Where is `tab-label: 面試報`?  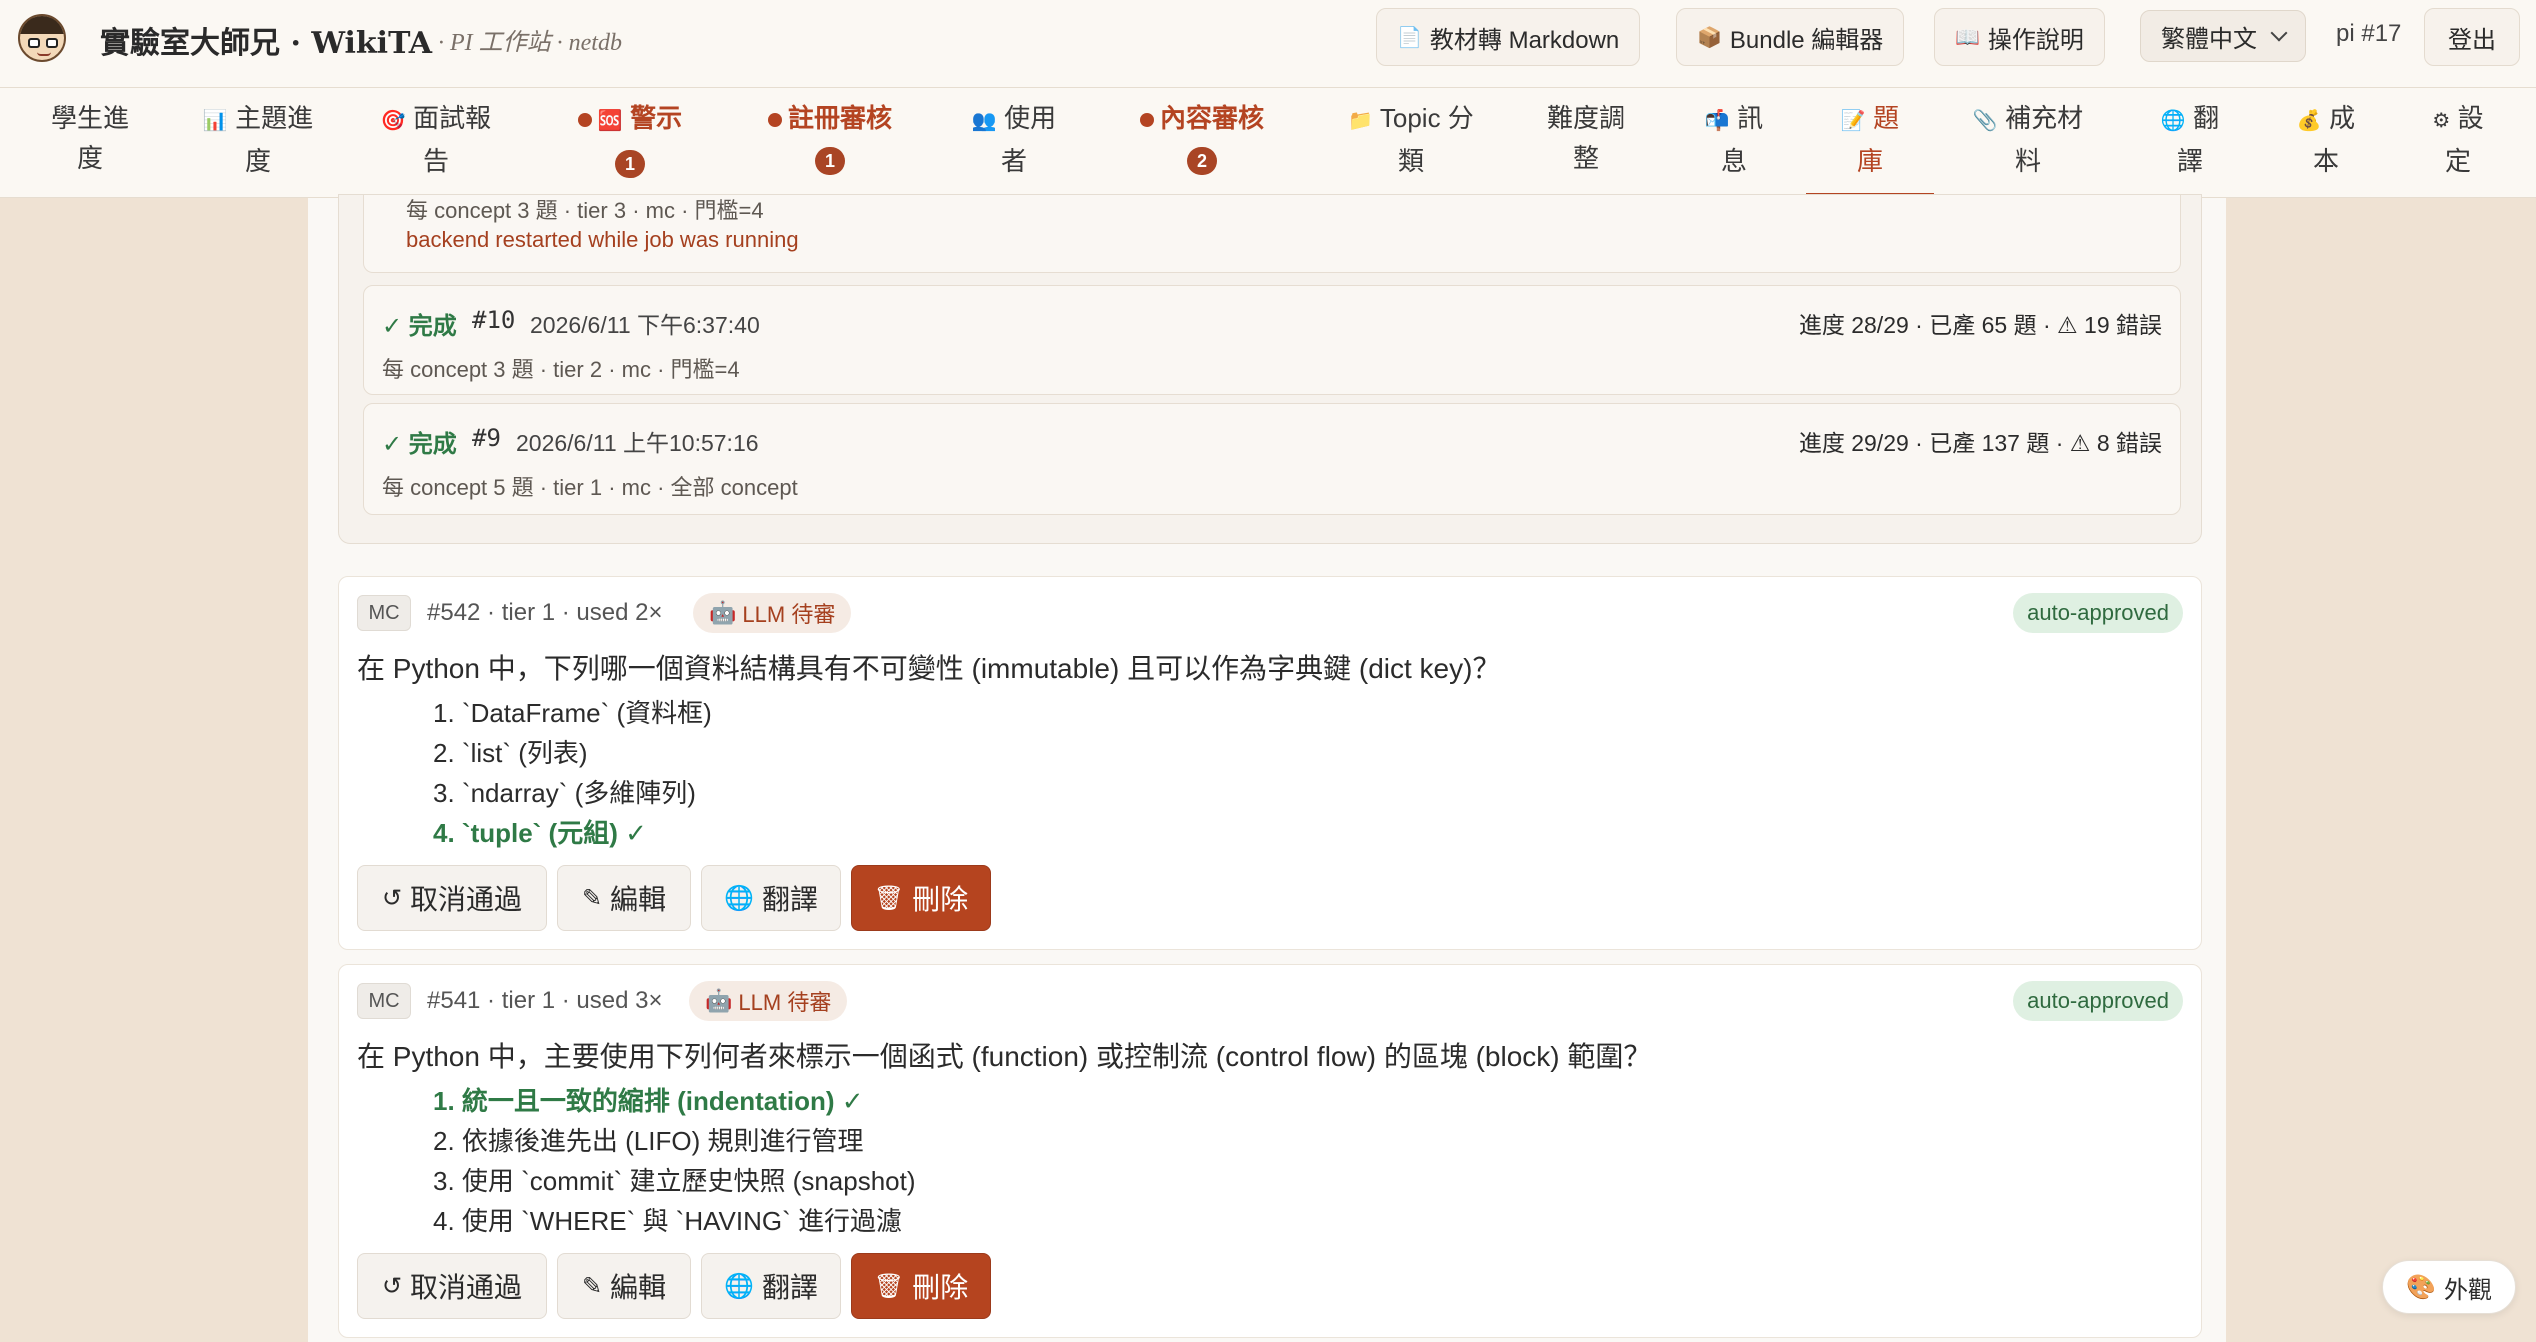
tab-label: 面試報 is located at coordinates (452, 118).